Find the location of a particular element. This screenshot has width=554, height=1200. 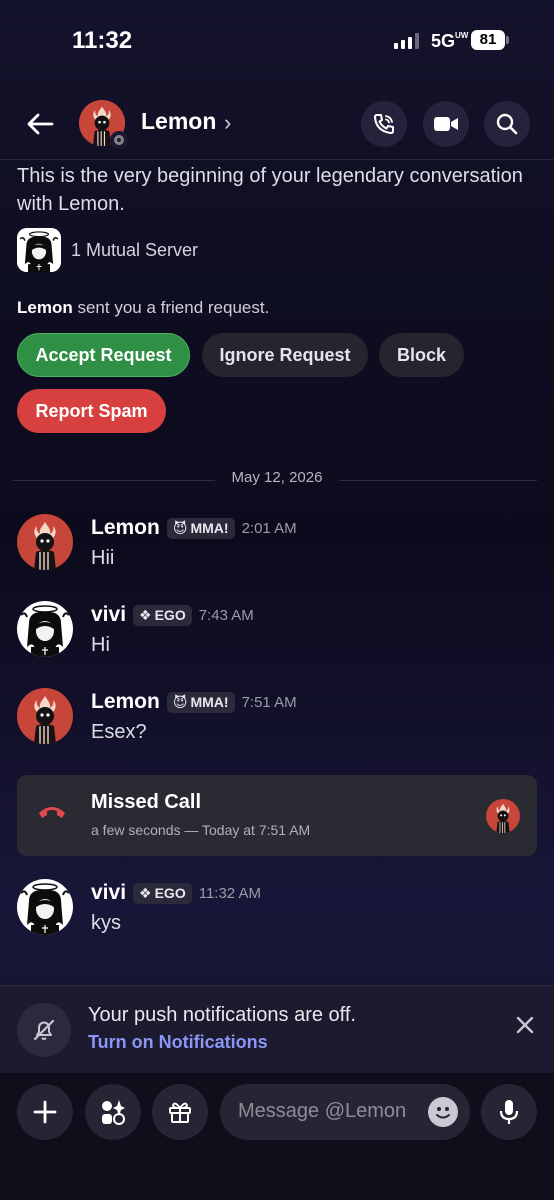

ignore-request-button: Ignore Request is located at coordinates (285, 355).